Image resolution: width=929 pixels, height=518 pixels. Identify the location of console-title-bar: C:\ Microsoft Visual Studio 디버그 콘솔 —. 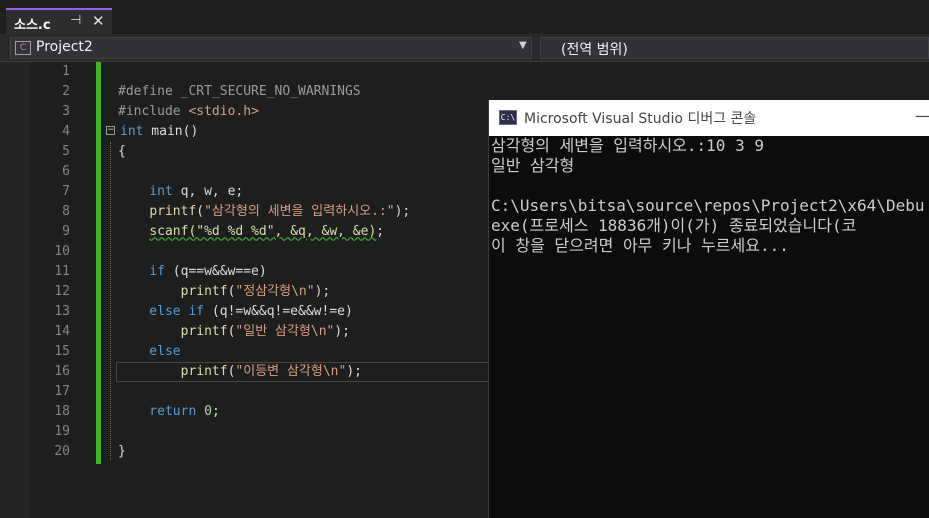
(709, 118).